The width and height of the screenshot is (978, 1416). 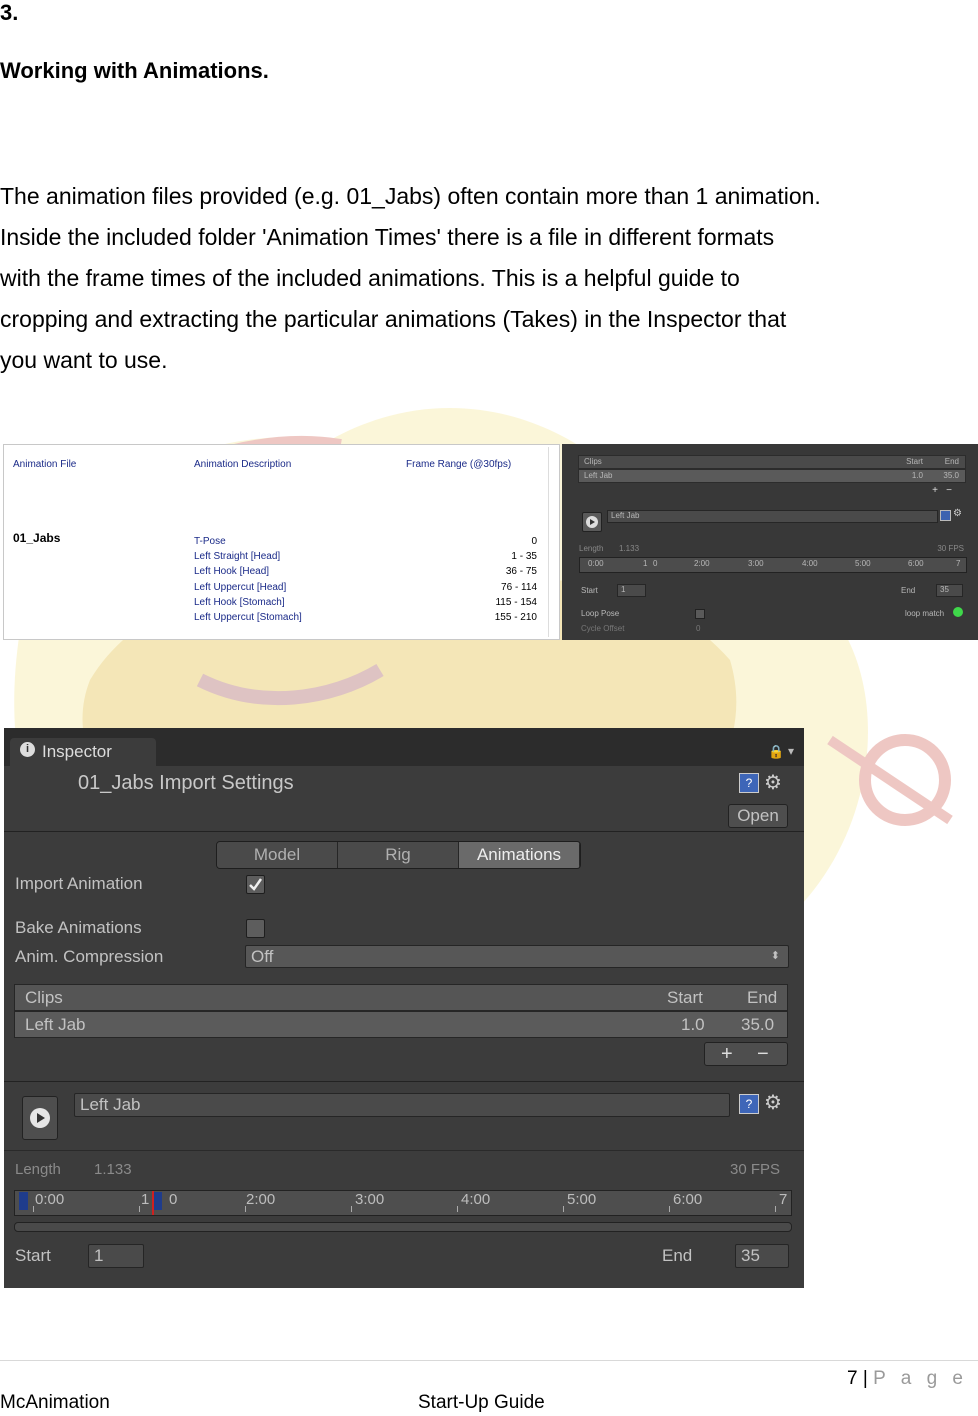 I want to click on frame-range: 0, so click(x=534, y=541).